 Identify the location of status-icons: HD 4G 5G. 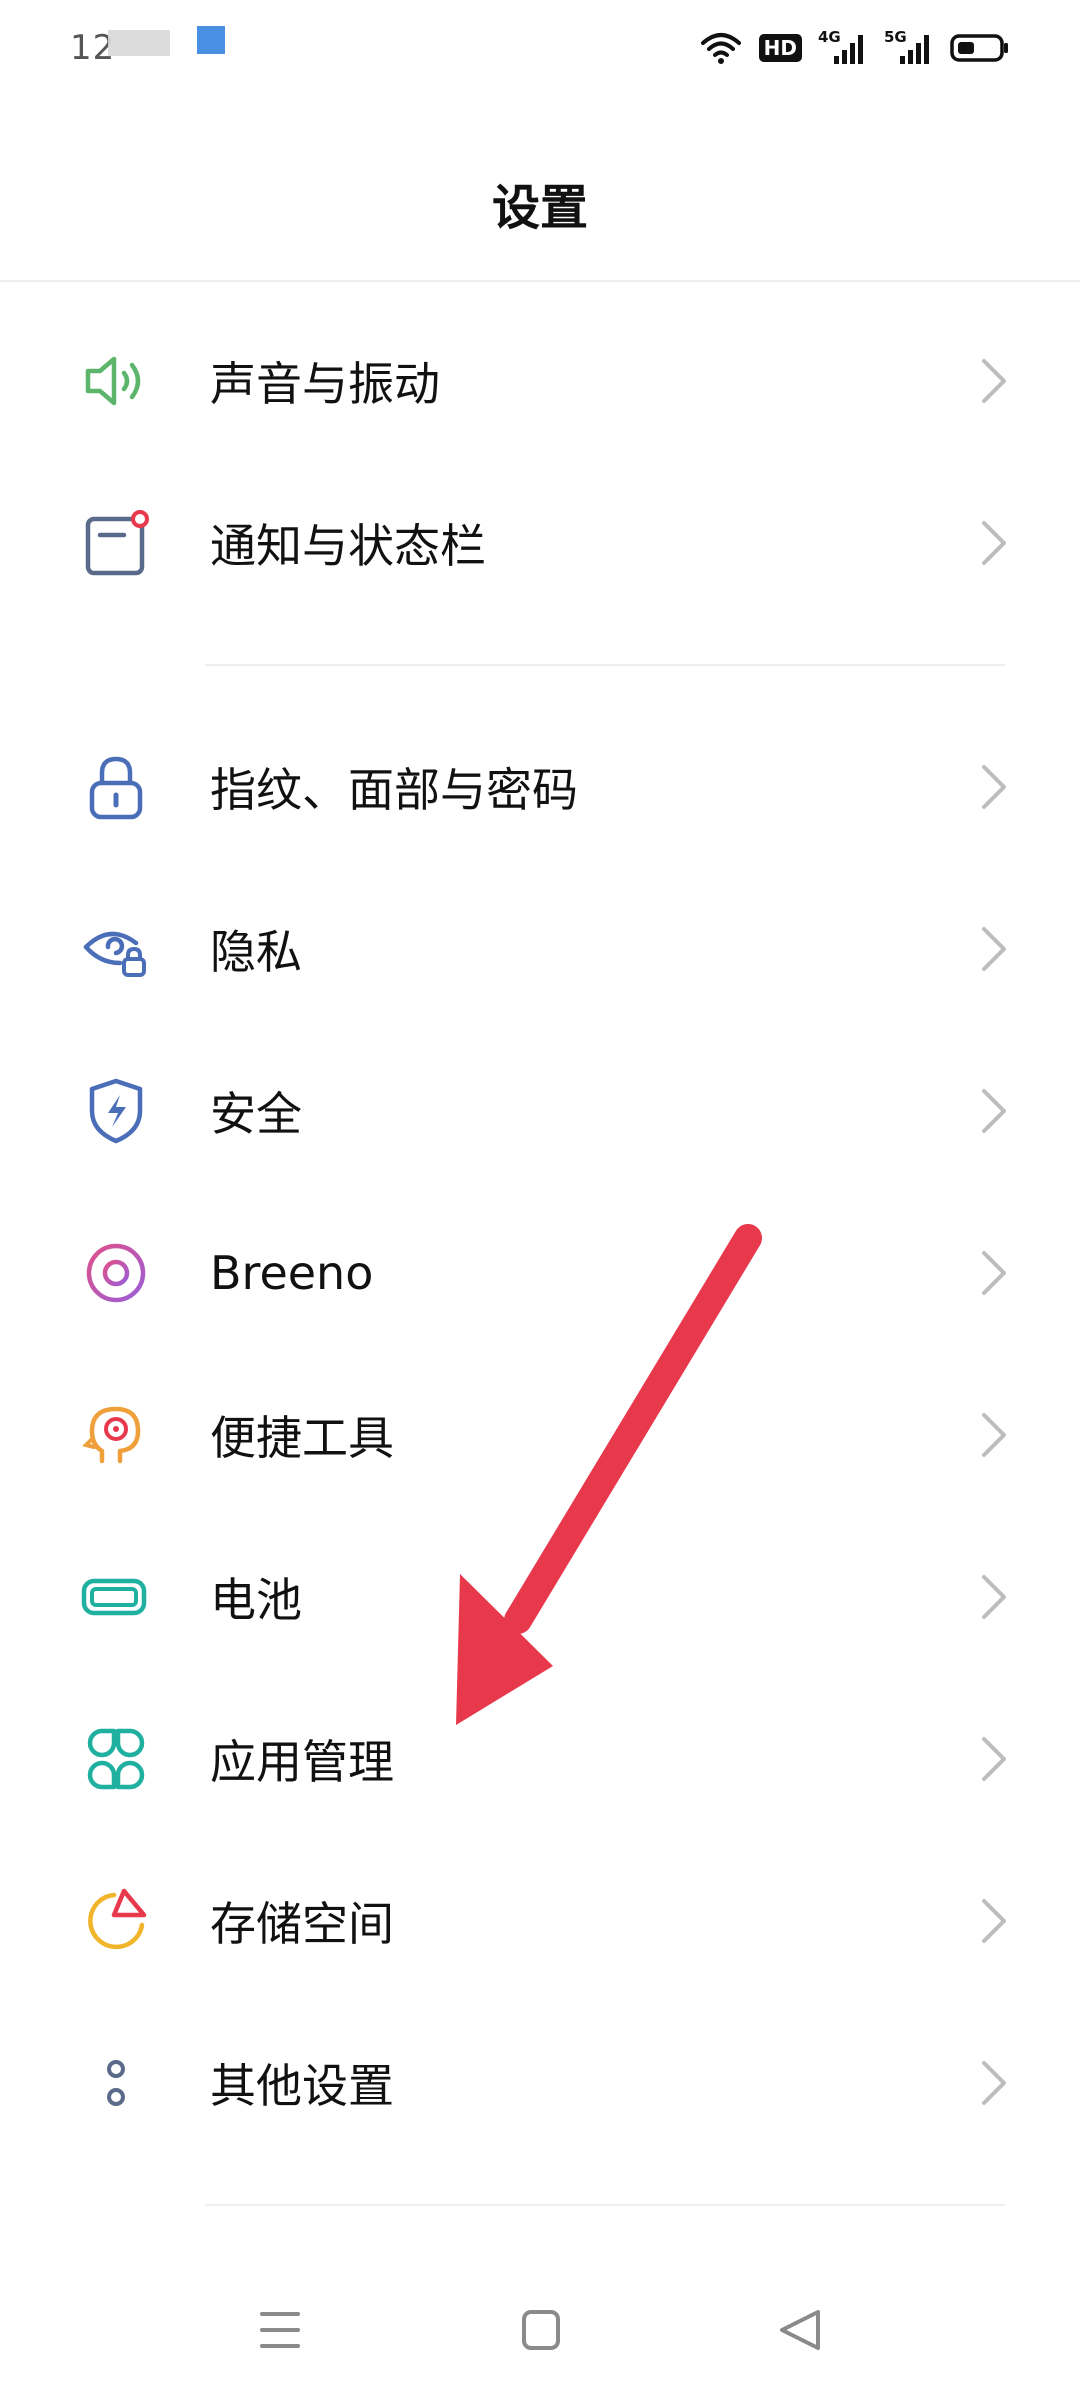
(854, 48).